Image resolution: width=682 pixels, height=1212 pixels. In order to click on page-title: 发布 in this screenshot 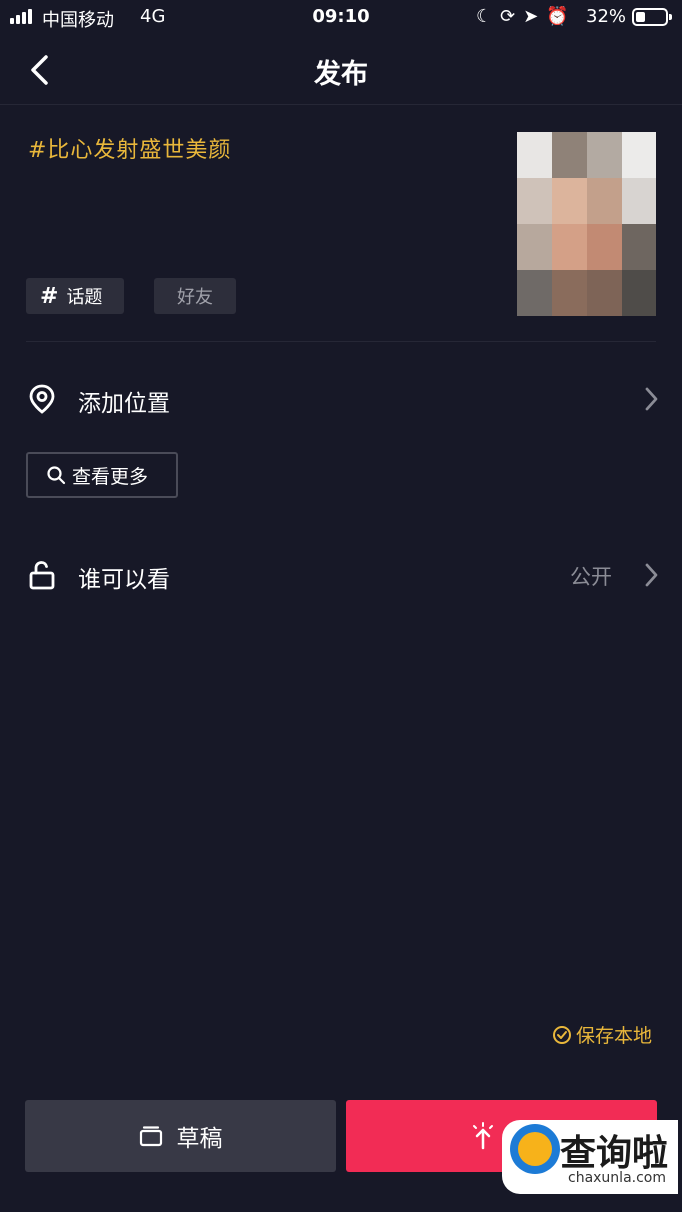, I will do `click(341, 74)`.